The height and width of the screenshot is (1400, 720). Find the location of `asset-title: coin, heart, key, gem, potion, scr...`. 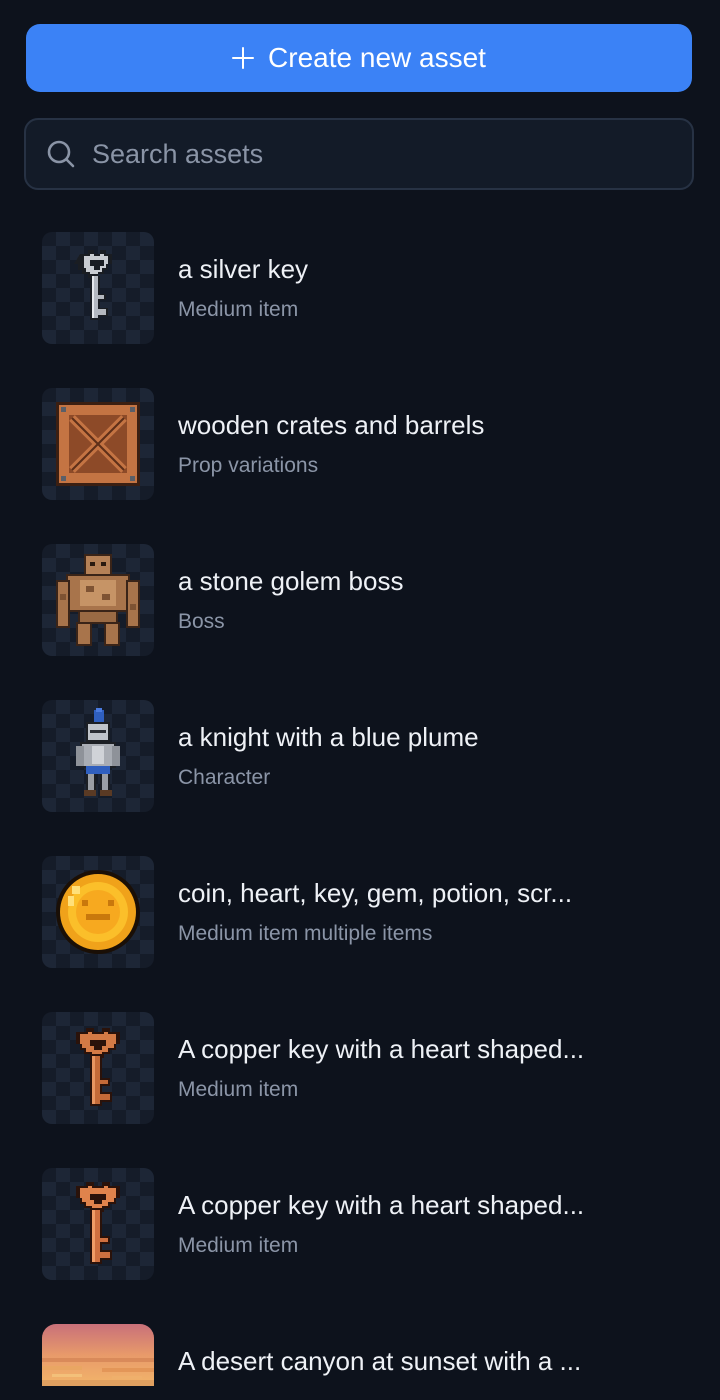

asset-title: coin, heart, key, gem, potion, scr... is located at coordinates (375, 893).